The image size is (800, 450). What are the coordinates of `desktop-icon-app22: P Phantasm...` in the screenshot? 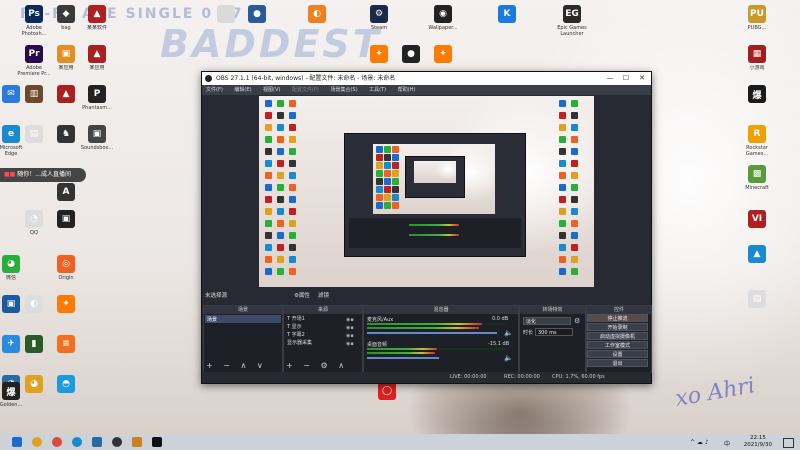 It's located at (97, 103).